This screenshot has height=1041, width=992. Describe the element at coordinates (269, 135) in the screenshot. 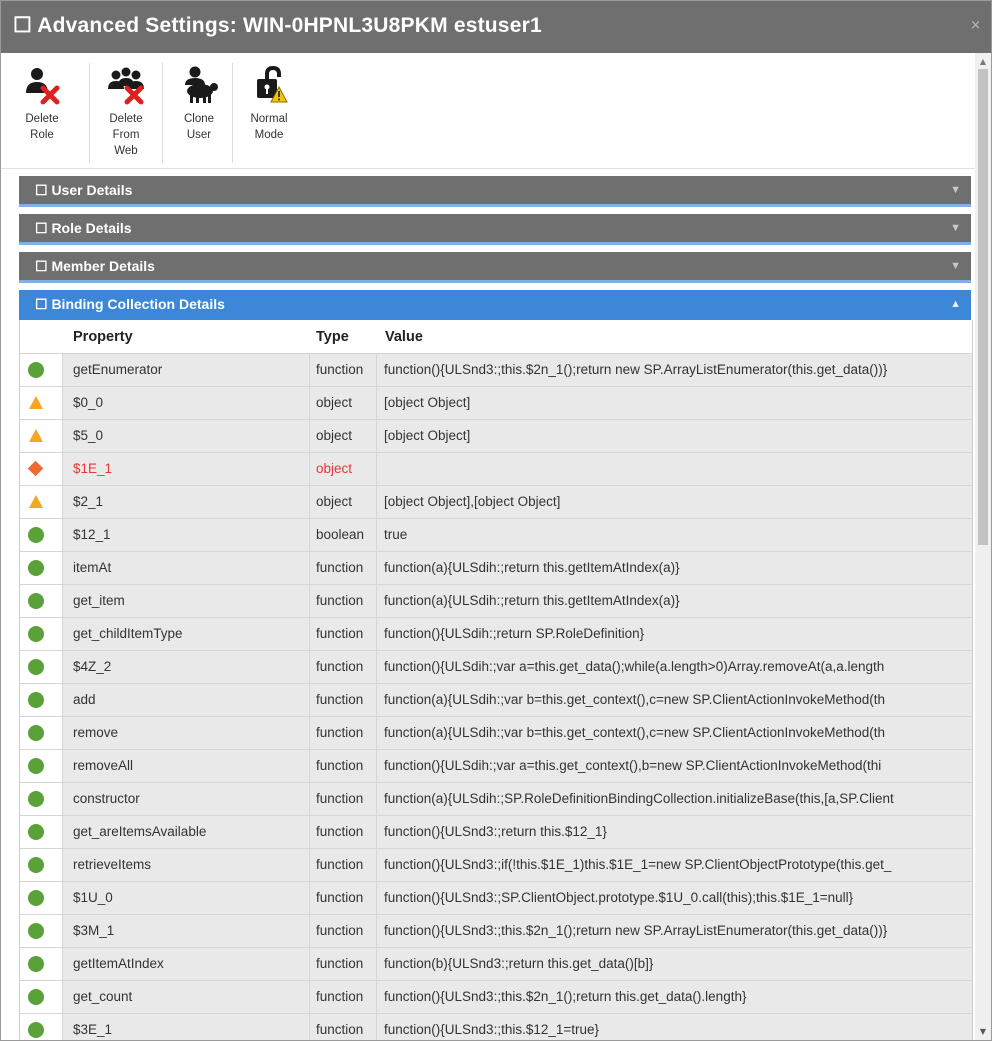

I see `normal-mode-label-2: Mode` at that location.